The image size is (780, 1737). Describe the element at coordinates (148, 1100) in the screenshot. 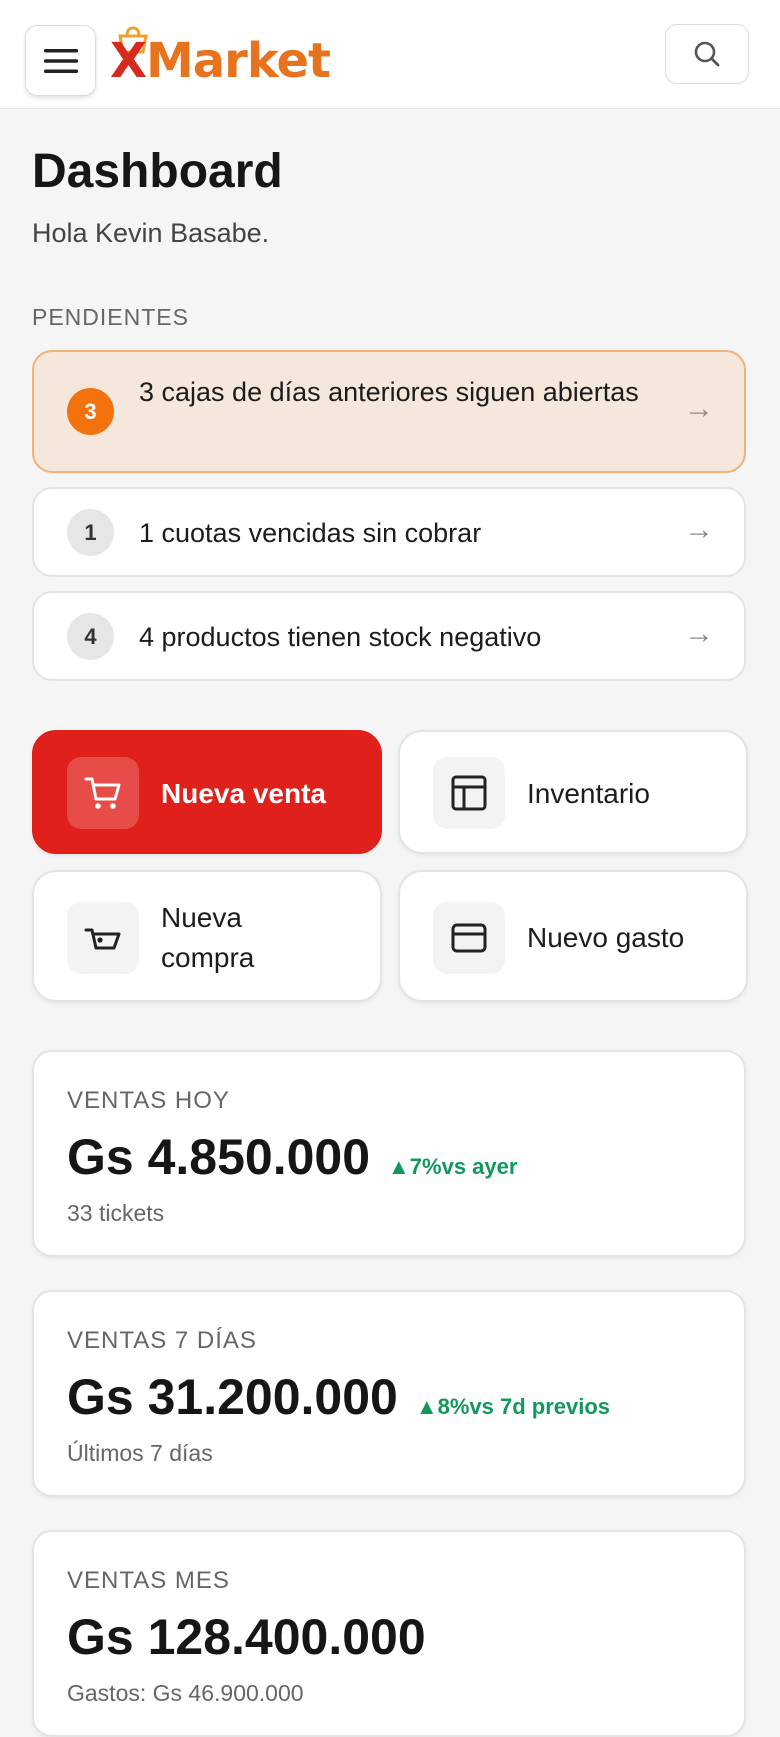

I see `stat-label: VENTAS HOY` at that location.